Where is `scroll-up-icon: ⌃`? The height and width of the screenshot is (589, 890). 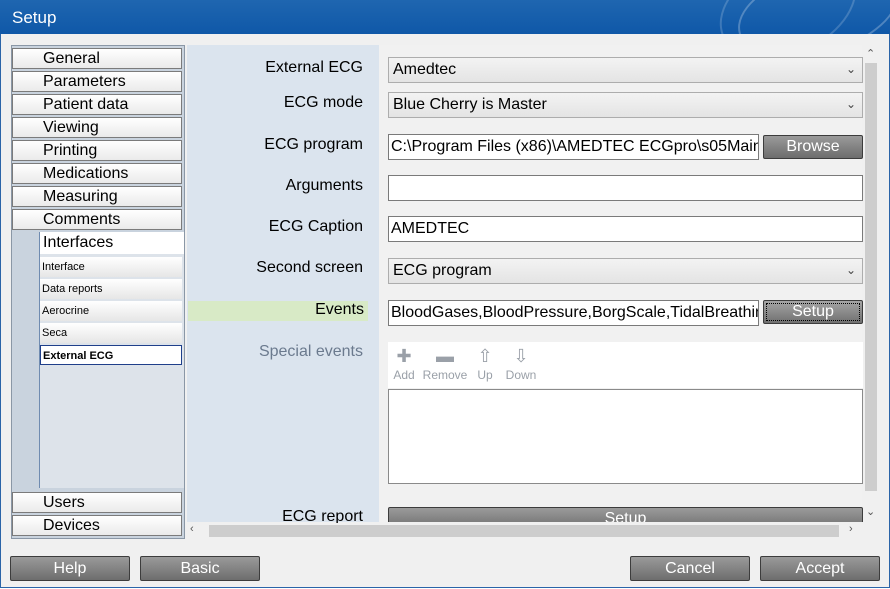
scroll-up-icon: ⌃ is located at coordinates (870, 53).